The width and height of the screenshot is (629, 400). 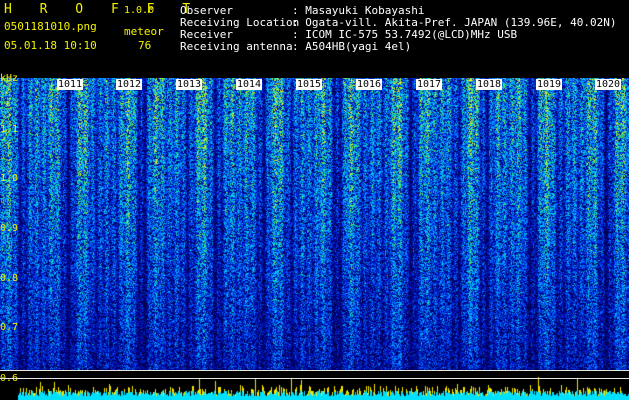 What do you see at coordinates (9, 129) in the screenshot?
I see `y-tick-label: 1.1` at bounding box center [9, 129].